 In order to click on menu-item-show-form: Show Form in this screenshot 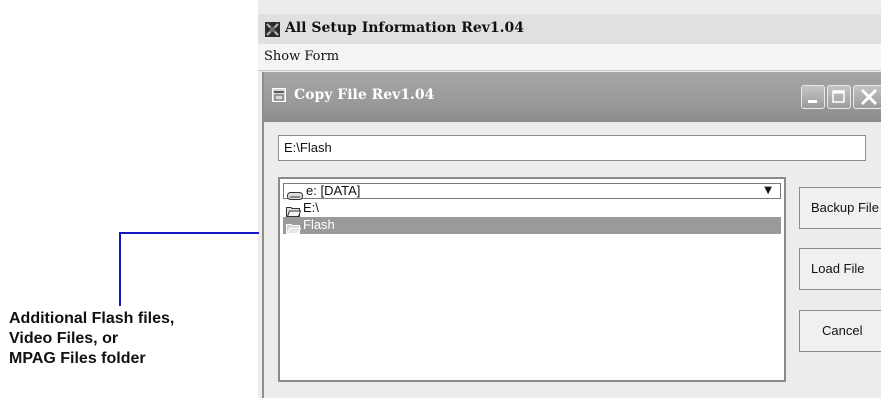, I will do `click(301, 56)`.